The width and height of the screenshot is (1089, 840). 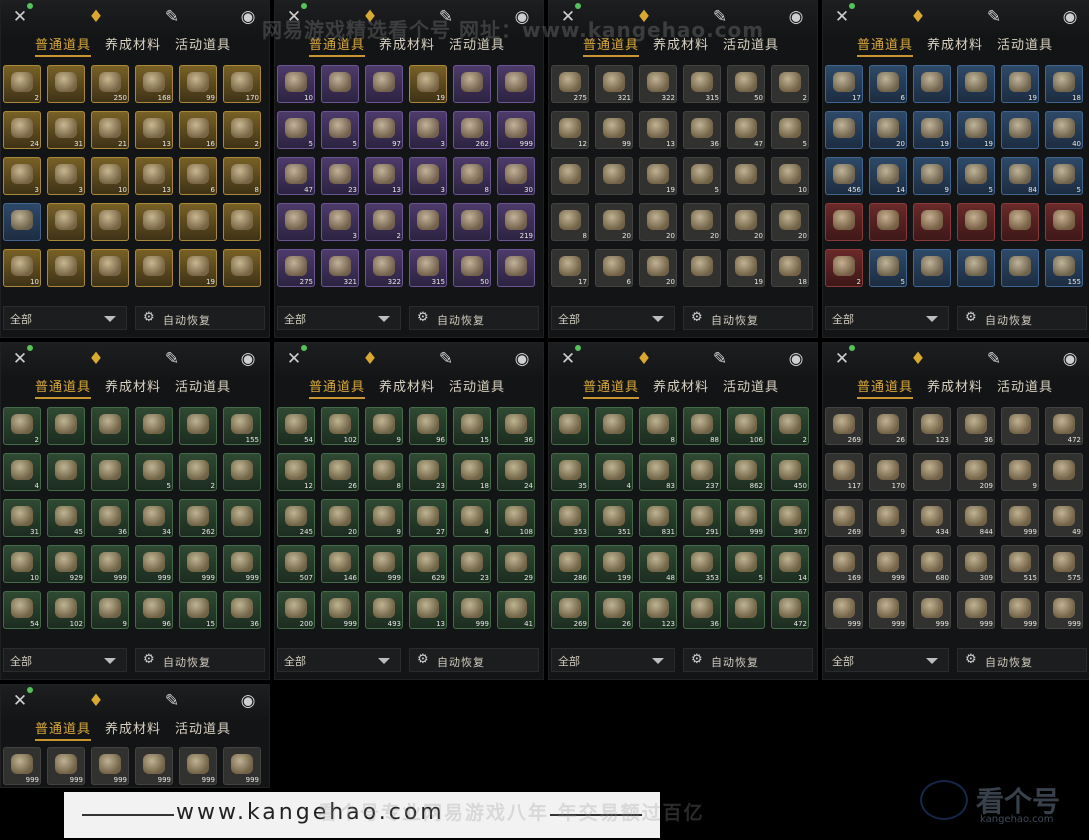 I want to click on item-slot: 45, so click(x=66, y=518).